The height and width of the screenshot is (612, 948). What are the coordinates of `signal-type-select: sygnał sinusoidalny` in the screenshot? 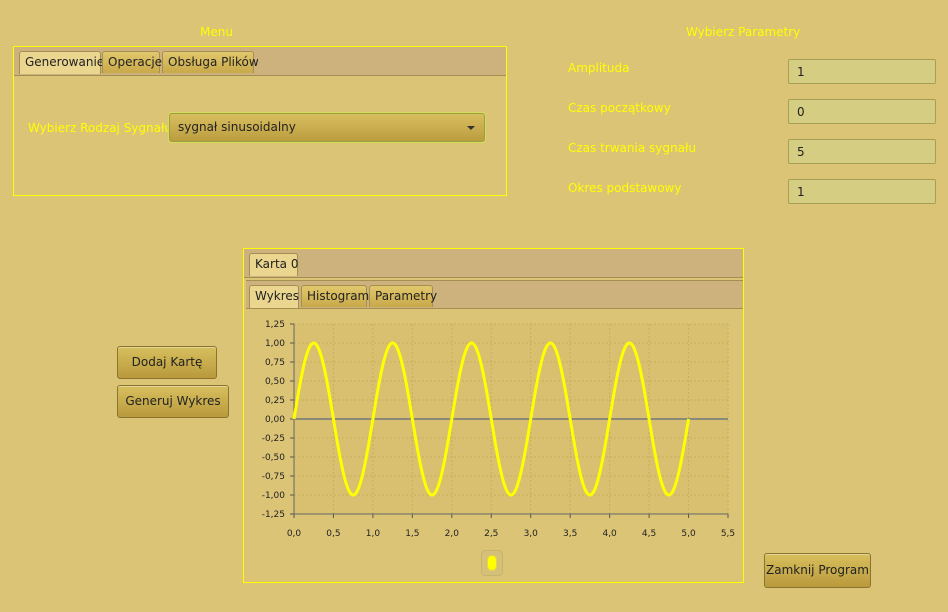 It's located at (327, 127).